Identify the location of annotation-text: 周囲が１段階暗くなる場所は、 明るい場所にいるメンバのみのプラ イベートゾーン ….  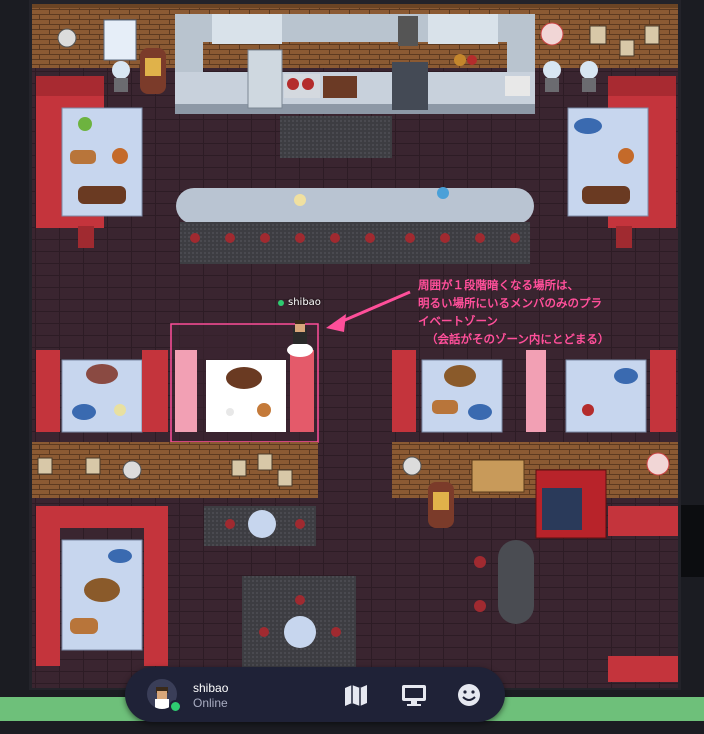
(518, 312).